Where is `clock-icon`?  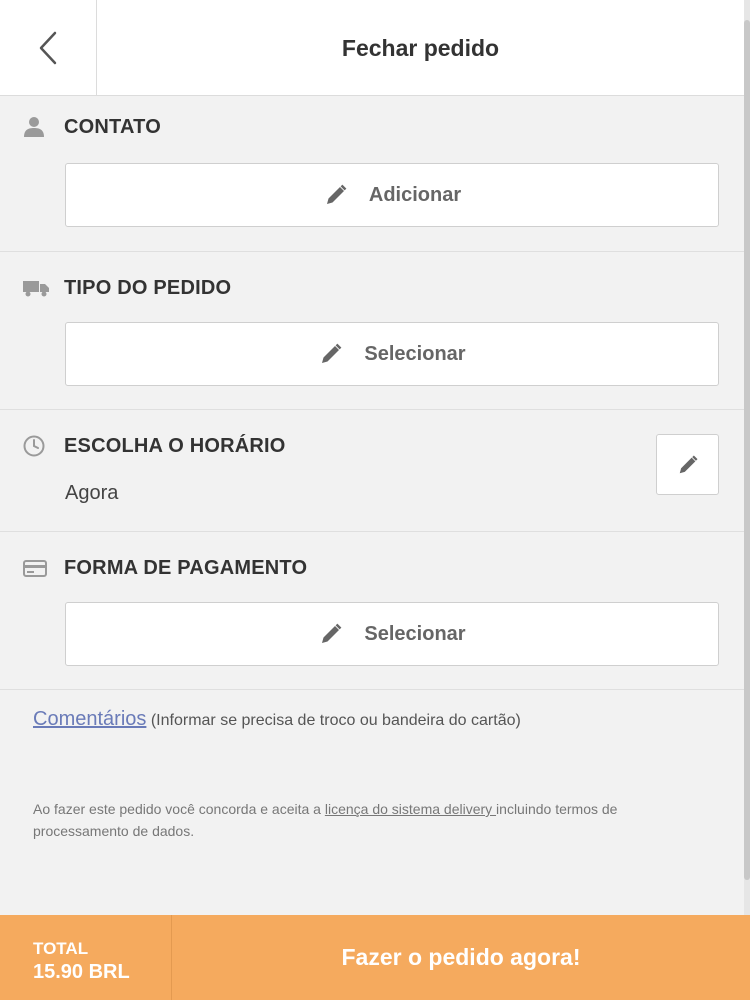 clock-icon is located at coordinates (36, 446).